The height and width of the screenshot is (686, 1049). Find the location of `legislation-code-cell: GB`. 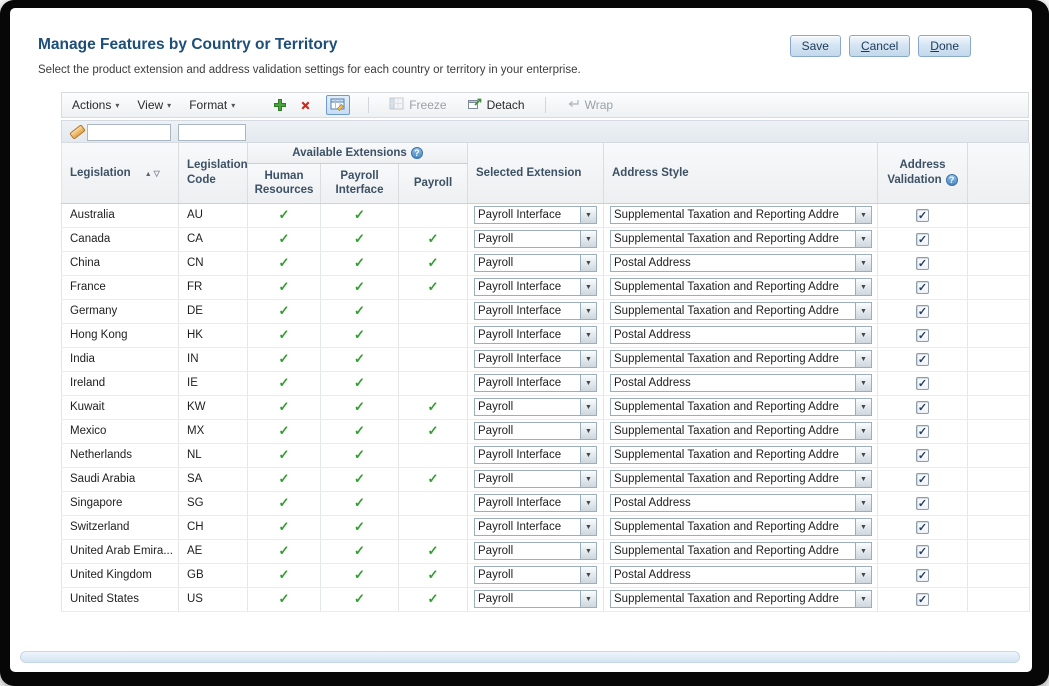

legislation-code-cell: GB is located at coordinates (213, 575).